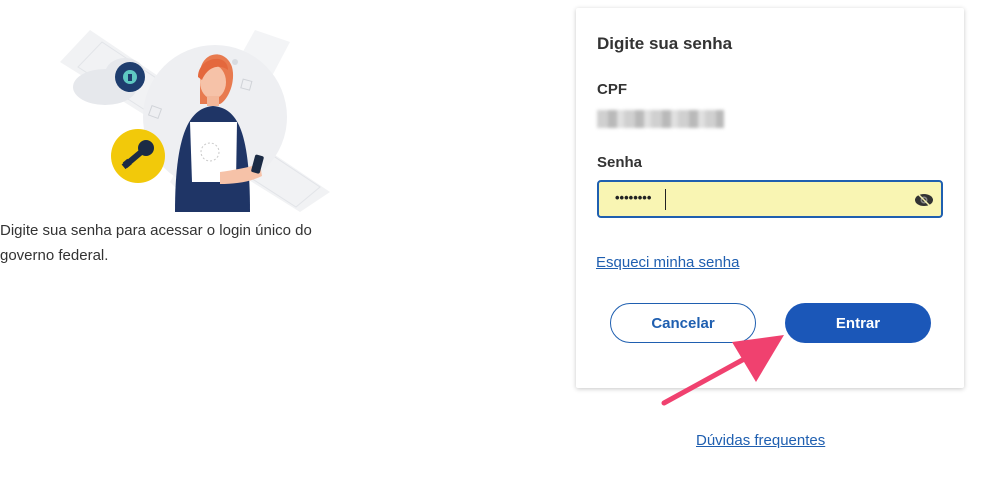 This screenshot has width=984, height=494. What do you see at coordinates (858, 323) in the screenshot?
I see `enter-button: Entrar` at bounding box center [858, 323].